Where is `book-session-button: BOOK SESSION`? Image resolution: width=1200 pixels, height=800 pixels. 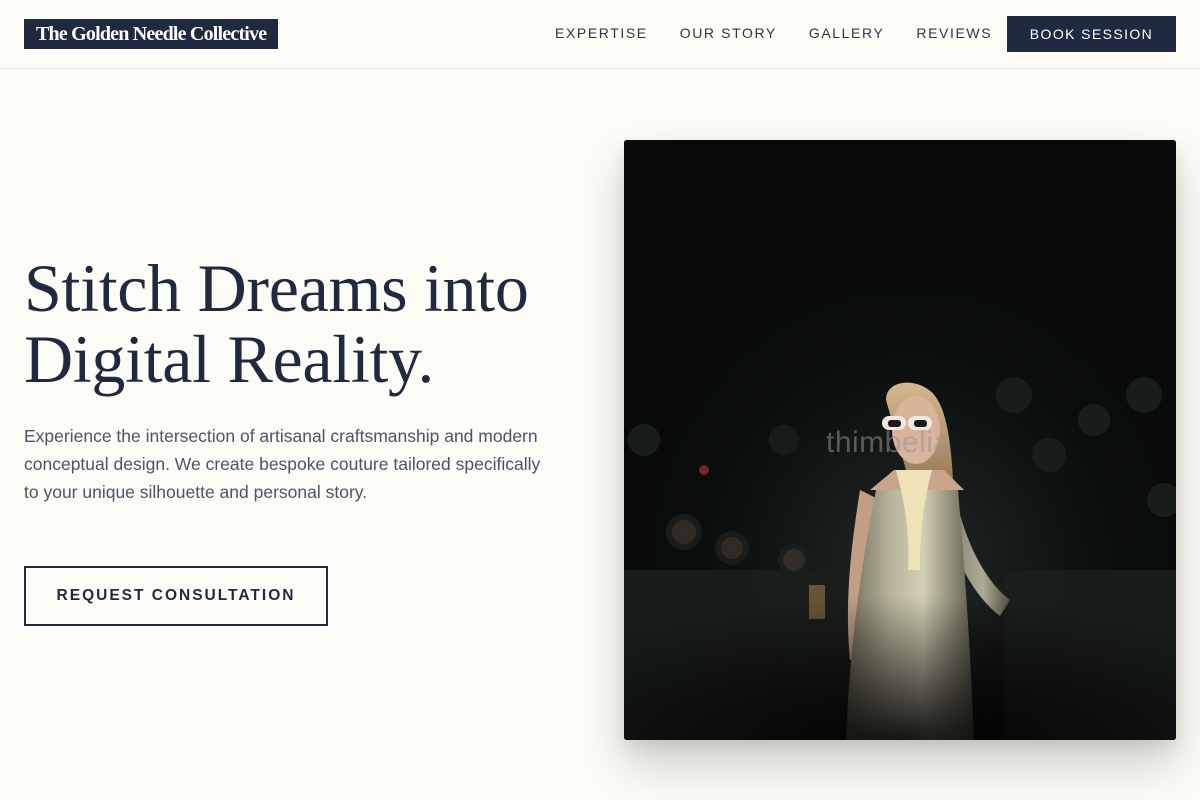
book-session-button: BOOK SESSION is located at coordinates (1091, 34).